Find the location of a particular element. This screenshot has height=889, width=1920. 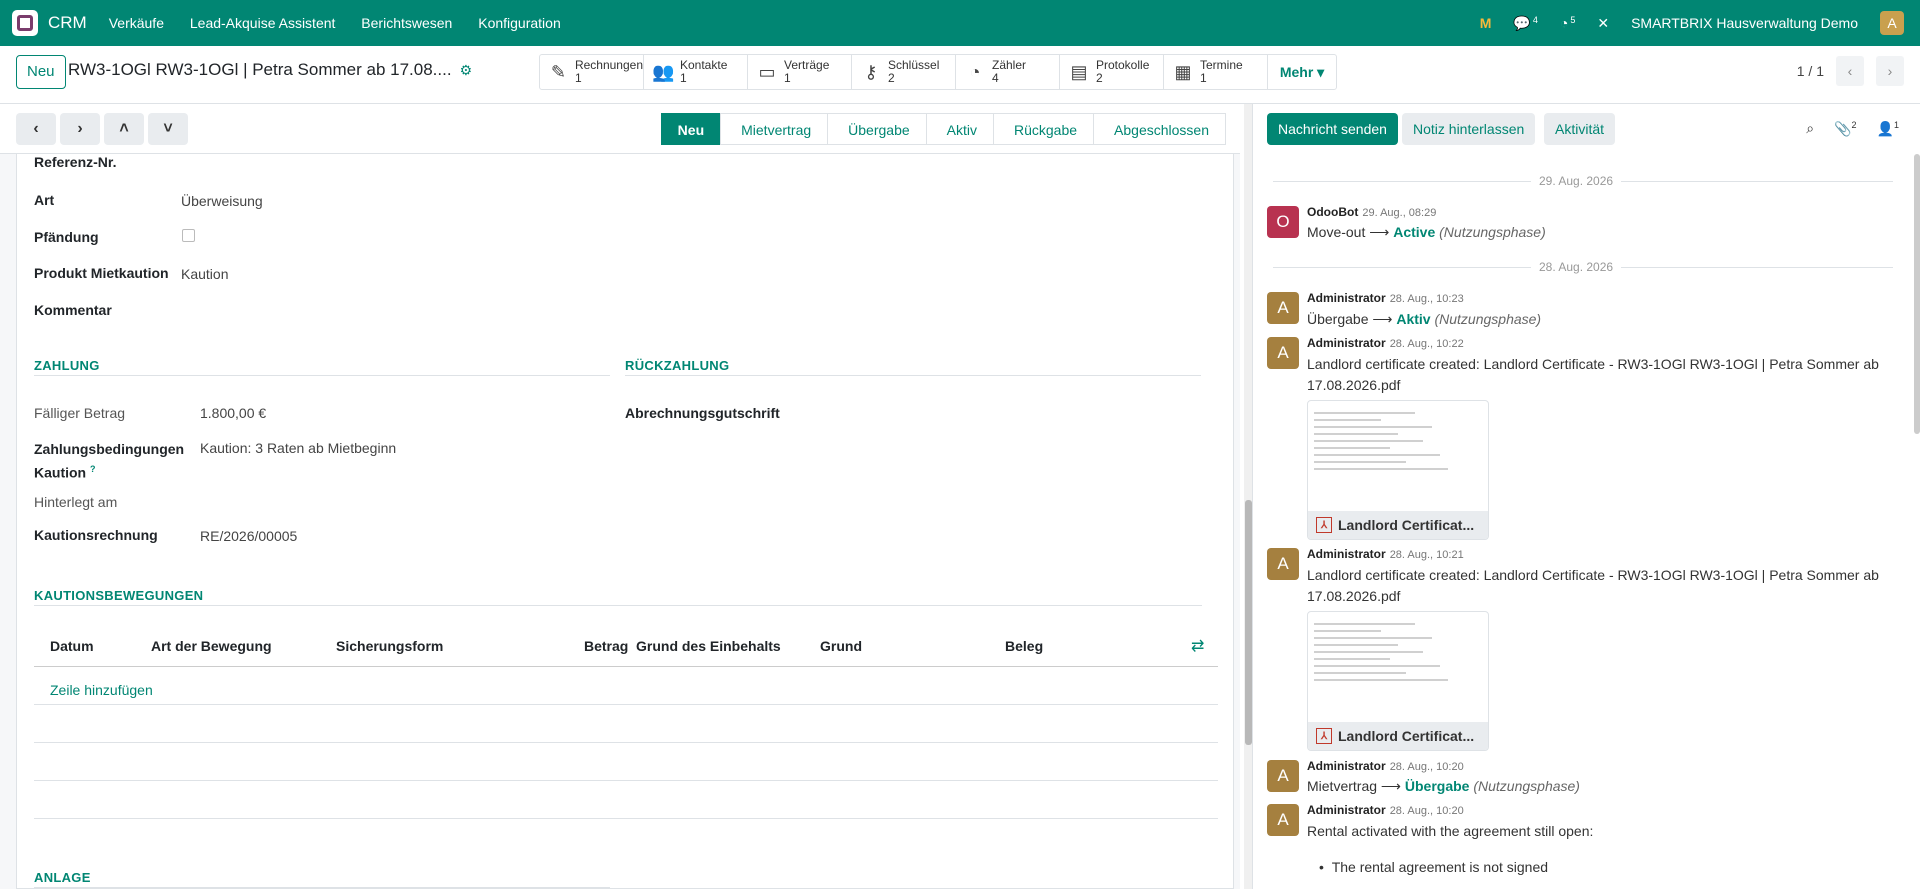

status-rueckgabe: Rückgabe is located at coordinates (1044, 129).